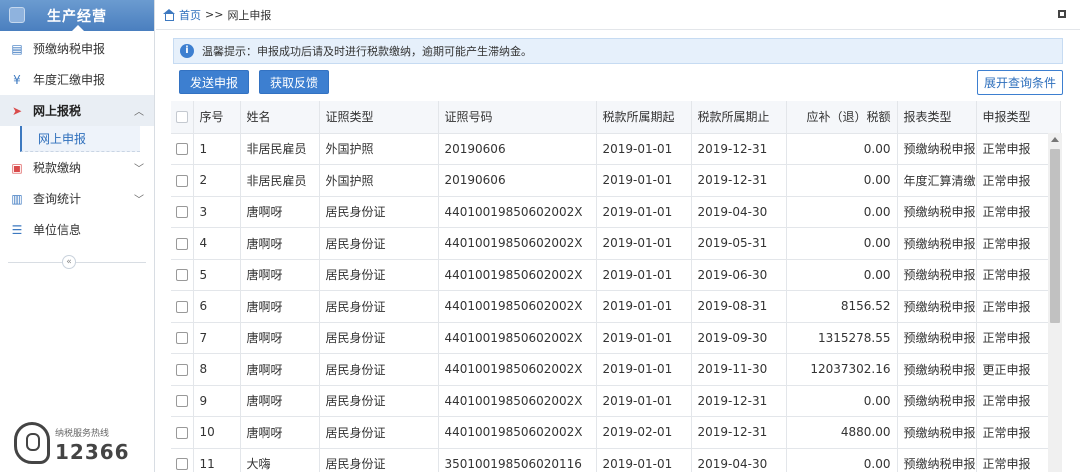  I want to click on sidebar-title: 生产经营, so click(77, 17).